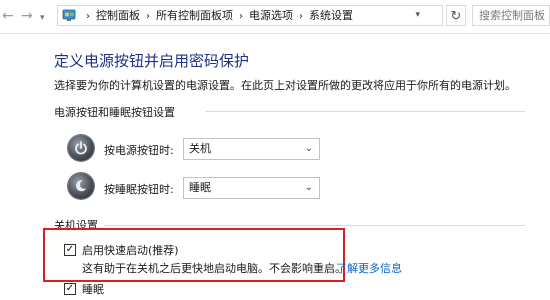  Describe the element at coordinates (70, 250) in the screenshot. I see `fast-startup-checkbox: ✓` at that location.